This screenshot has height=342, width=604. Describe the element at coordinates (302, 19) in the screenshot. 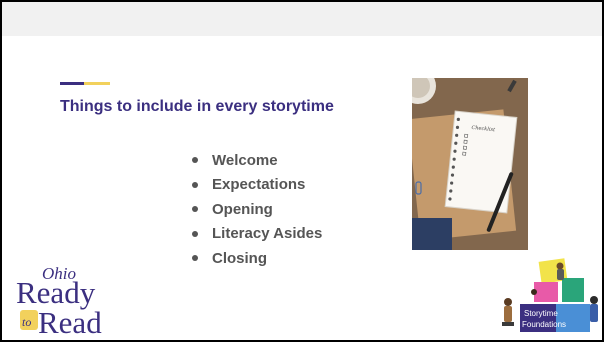

I see `slide-header-band` at that location.